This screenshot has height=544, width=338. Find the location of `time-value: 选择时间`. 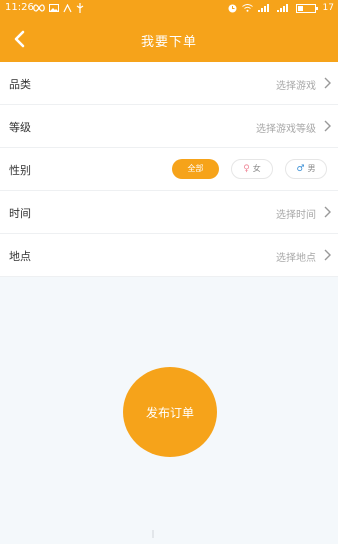

time-value: 选择时间 is located at coordinates (296, 215).